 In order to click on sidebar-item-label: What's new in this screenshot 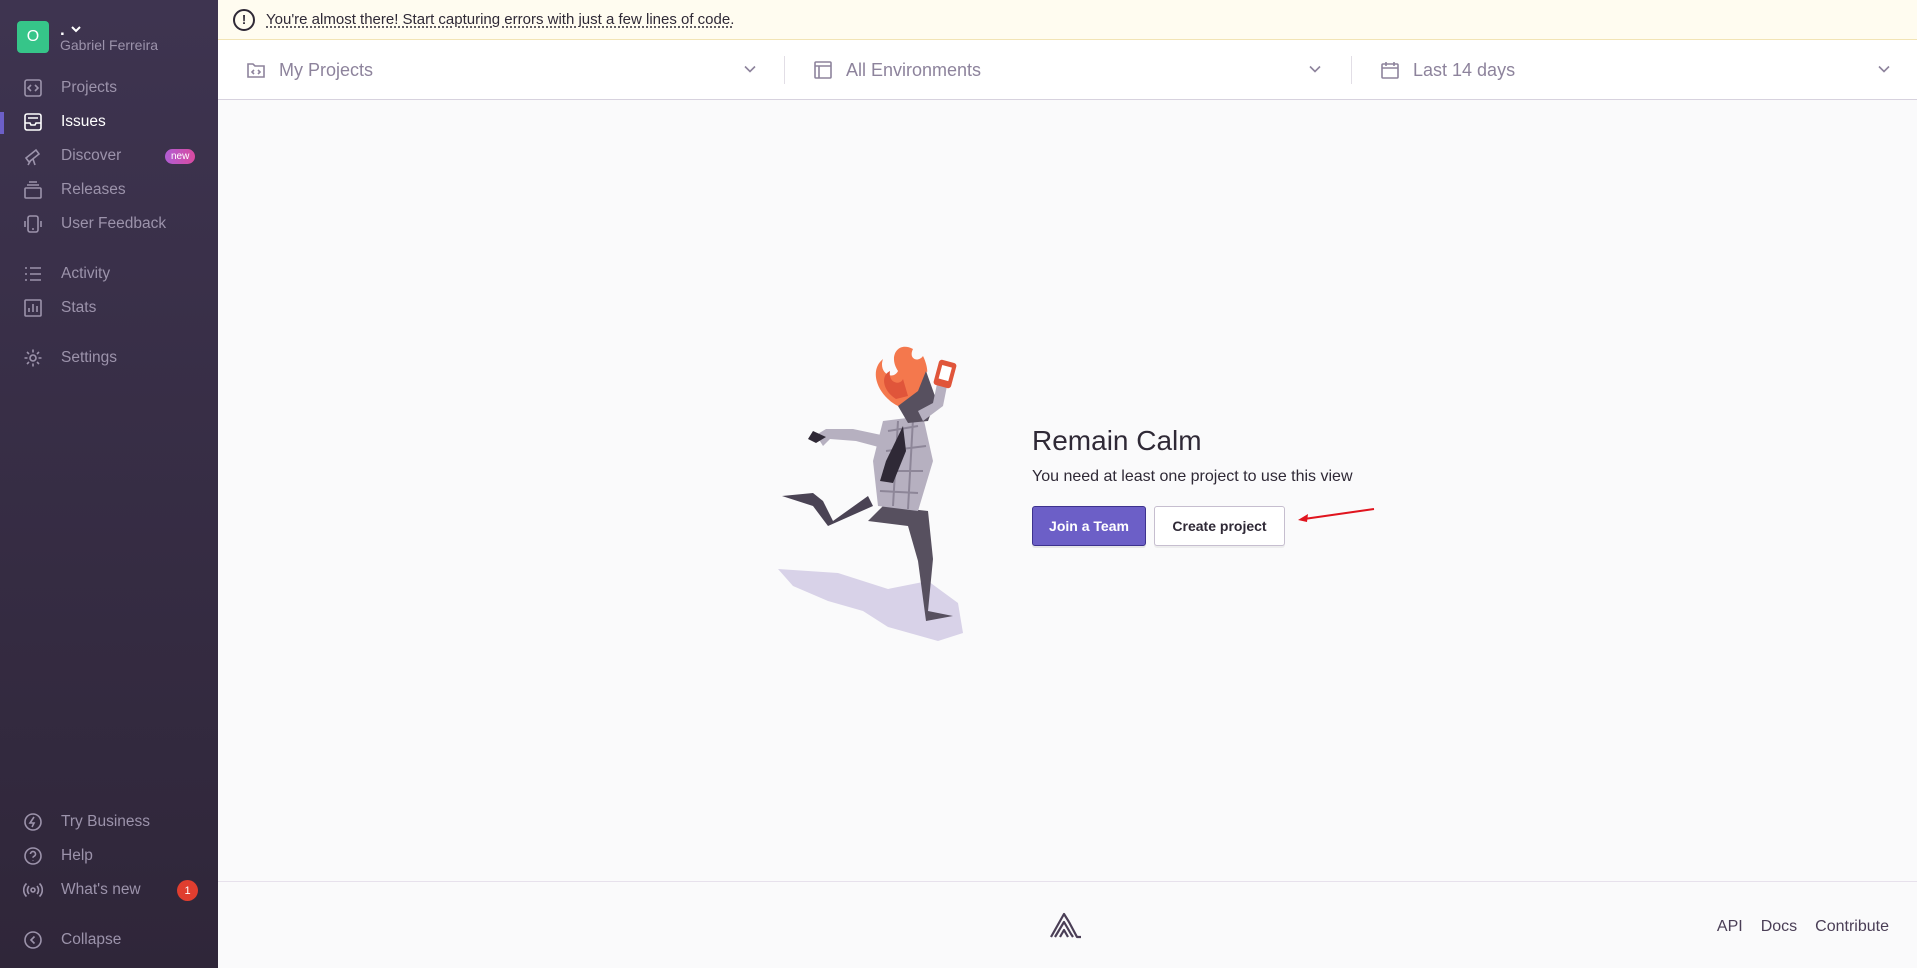, I will do `click(101, 889)`.